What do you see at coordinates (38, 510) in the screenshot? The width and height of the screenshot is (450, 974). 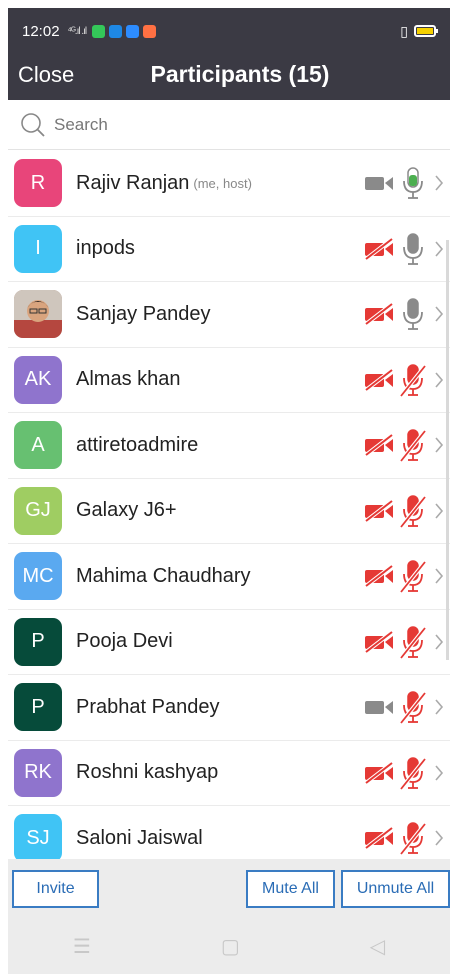 I see `avatar: GJ` at bounding box center [38, 510].